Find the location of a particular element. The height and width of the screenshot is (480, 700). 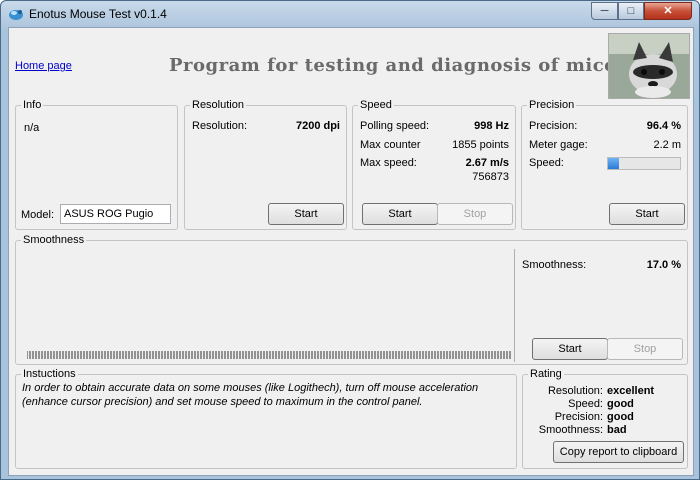

smoothness-legend: Smoothness is located at coordinates (54, 240).